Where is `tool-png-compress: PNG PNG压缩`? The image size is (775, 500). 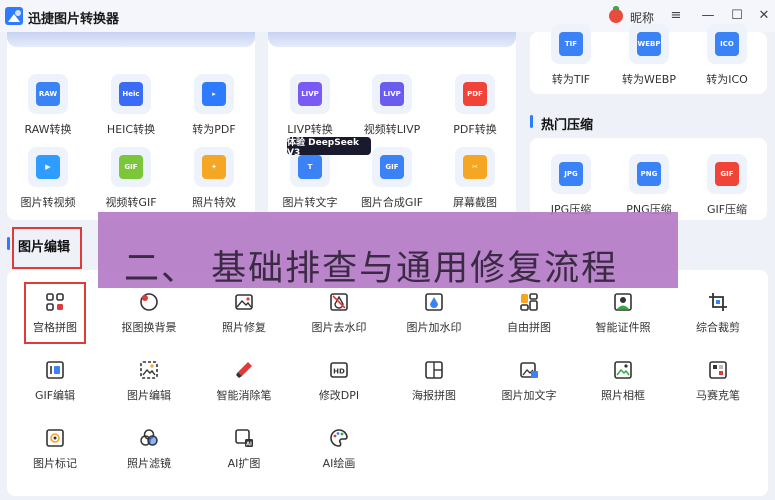 tool-png-compress: PNG PNG压缩 is located at coordinates (649, 185).